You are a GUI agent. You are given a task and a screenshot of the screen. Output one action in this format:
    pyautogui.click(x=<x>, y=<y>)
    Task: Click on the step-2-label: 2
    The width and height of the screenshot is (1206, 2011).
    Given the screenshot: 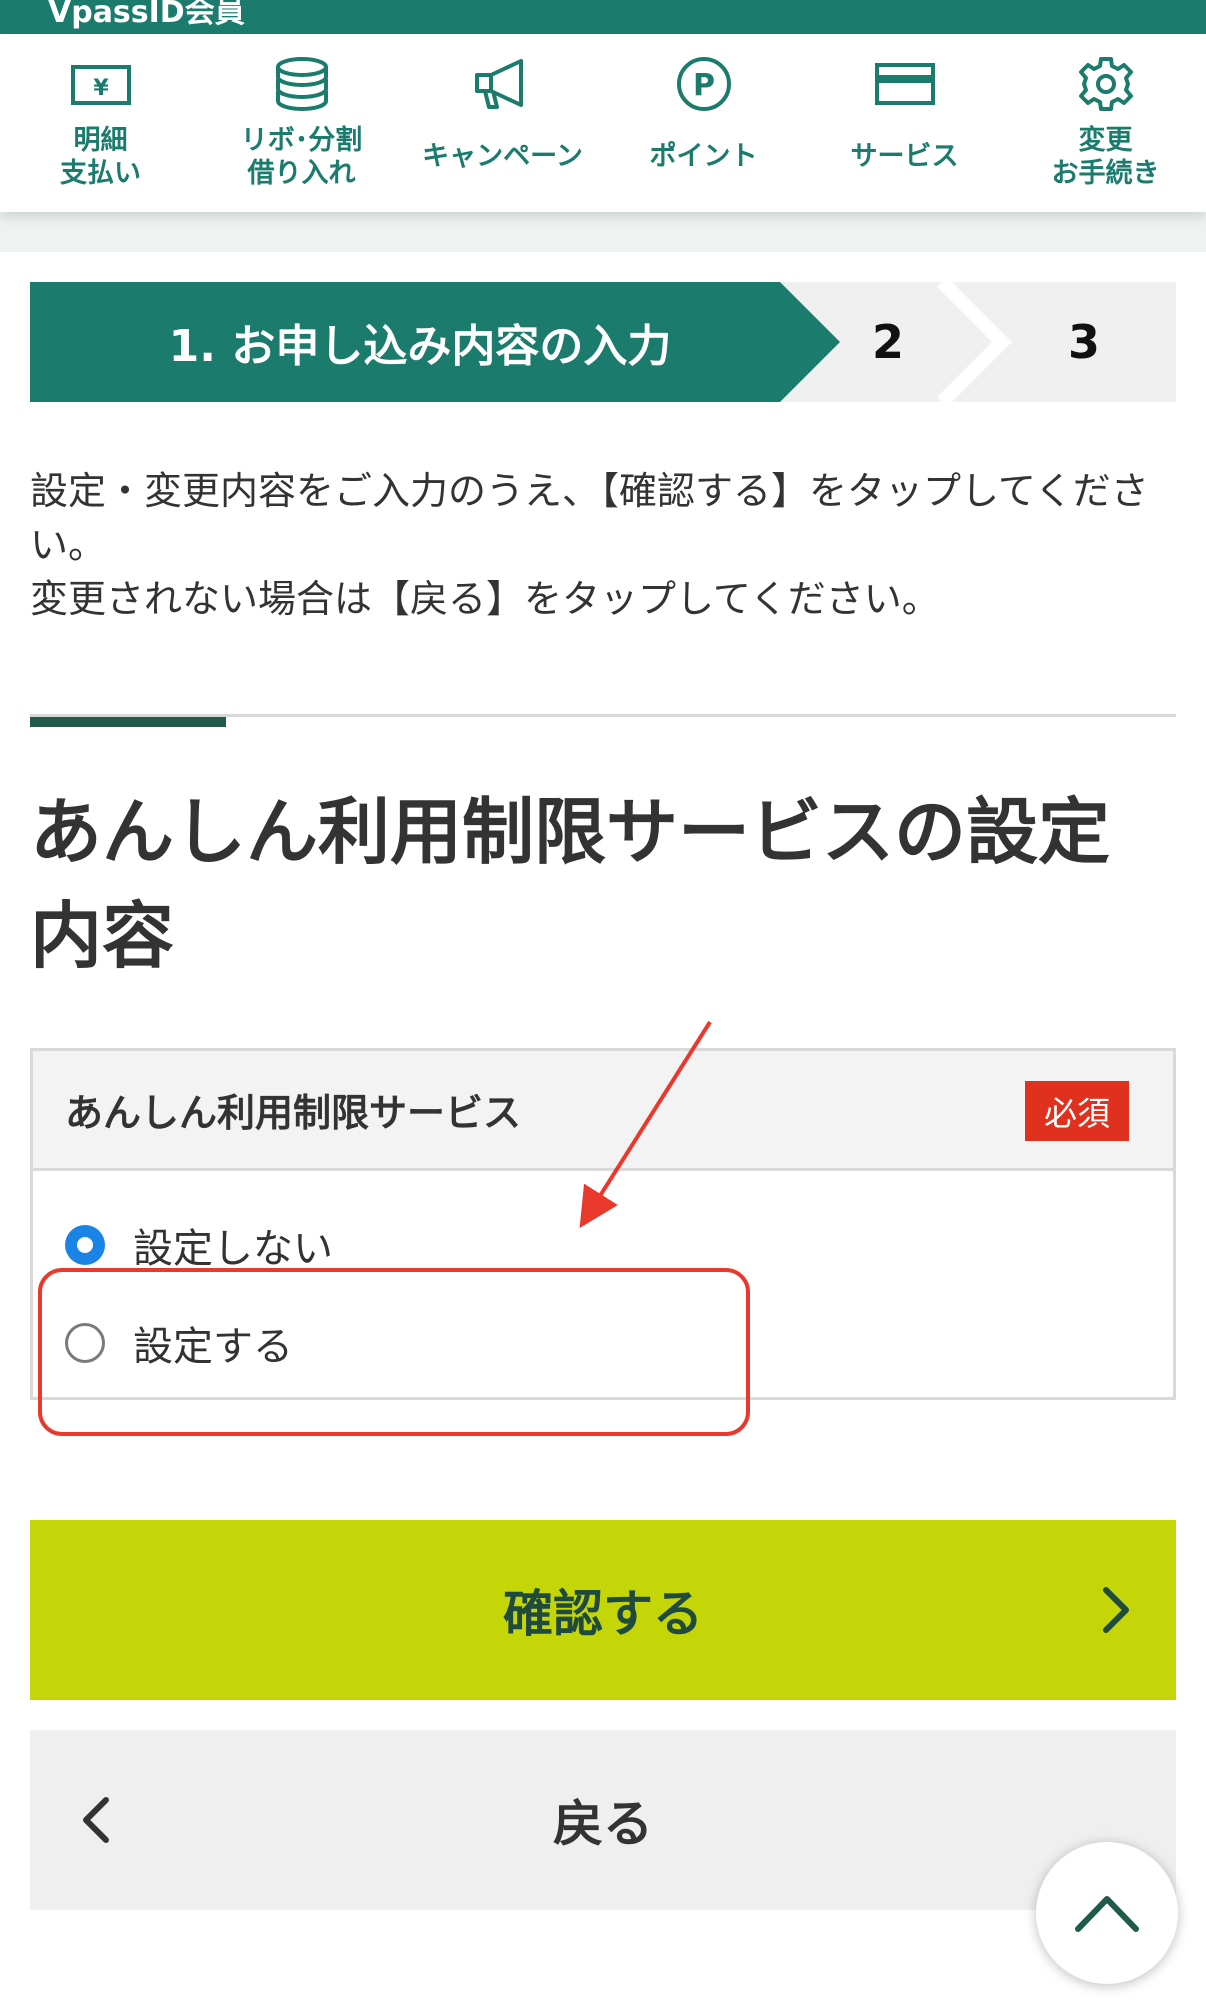 What is the action you would take?
    pyautogui.click(x=887, y=342)
    